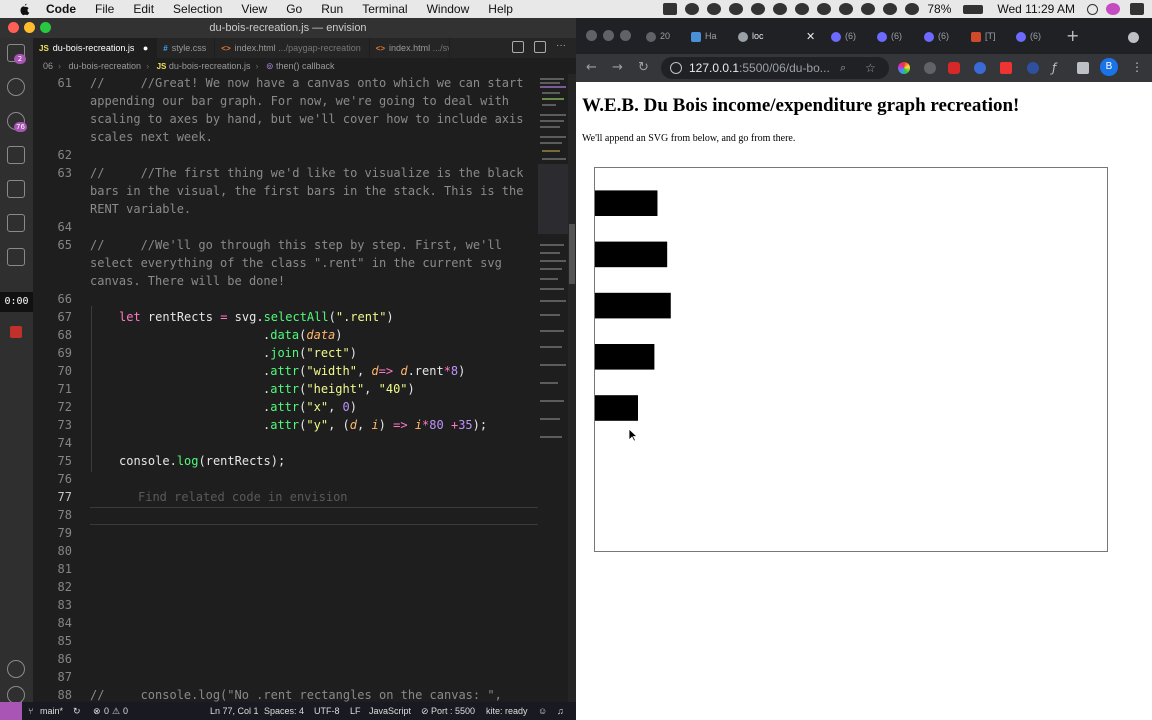 The width and height of the screenshot is (1152, 720). What do you see at coordinates (16, 155) in the screenshot?
I see `run-debug-icon` at bounding box center [16, 155].